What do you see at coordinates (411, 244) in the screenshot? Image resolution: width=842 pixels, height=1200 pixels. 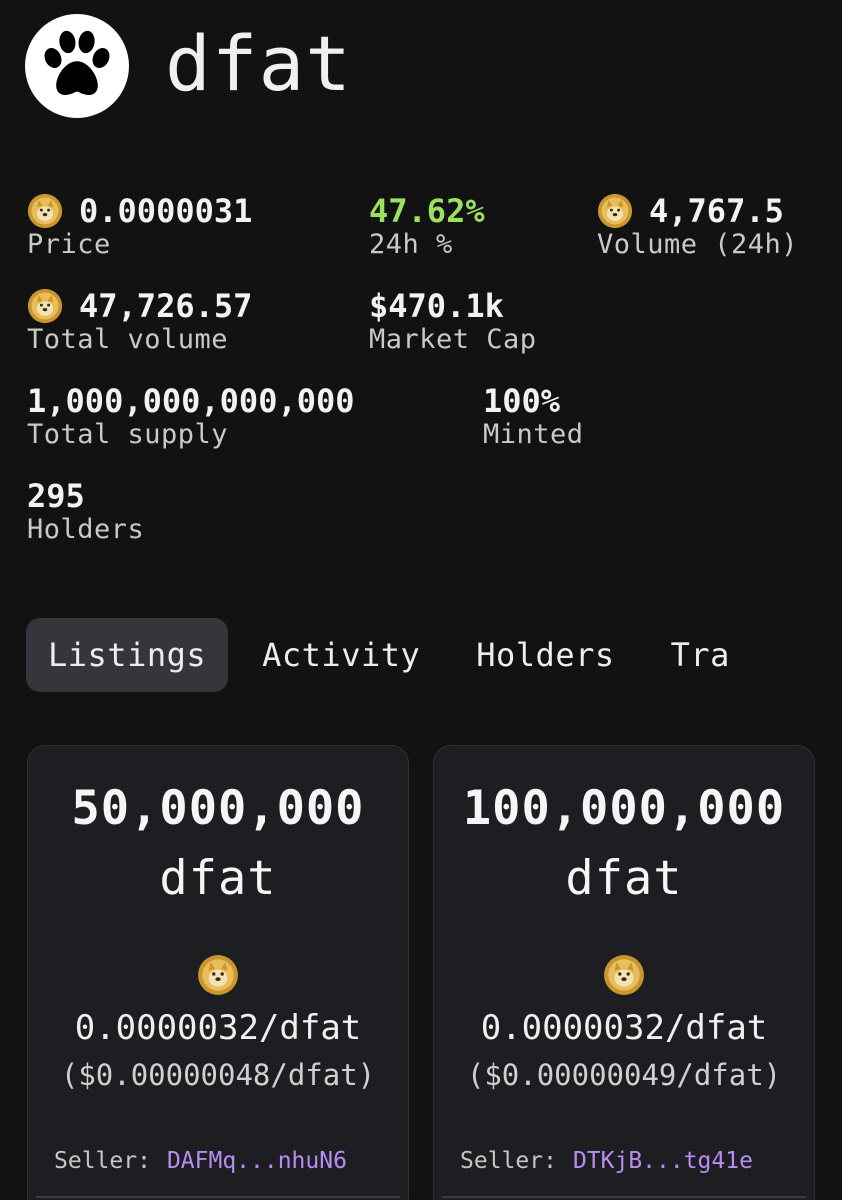 I see `change-24h-label: 24h %` at bounding box center [411, 244].